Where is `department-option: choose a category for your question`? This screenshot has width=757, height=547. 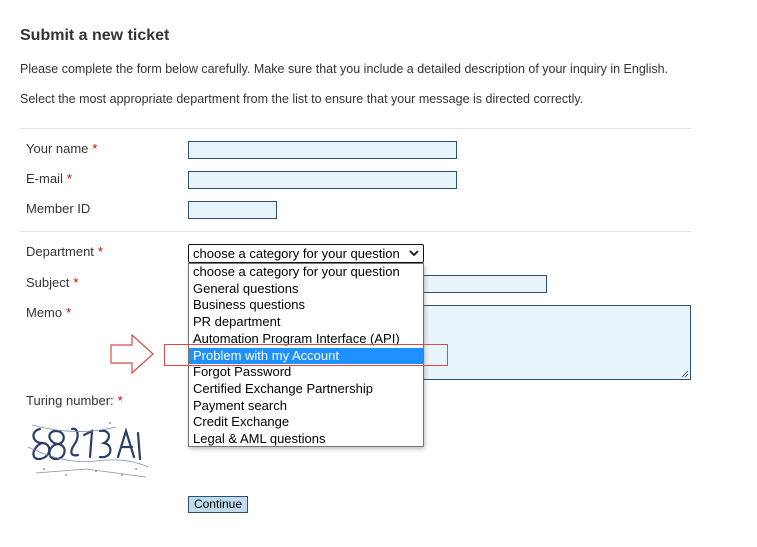 department-option: choose a category for your question is located at coordinates (306, 272).